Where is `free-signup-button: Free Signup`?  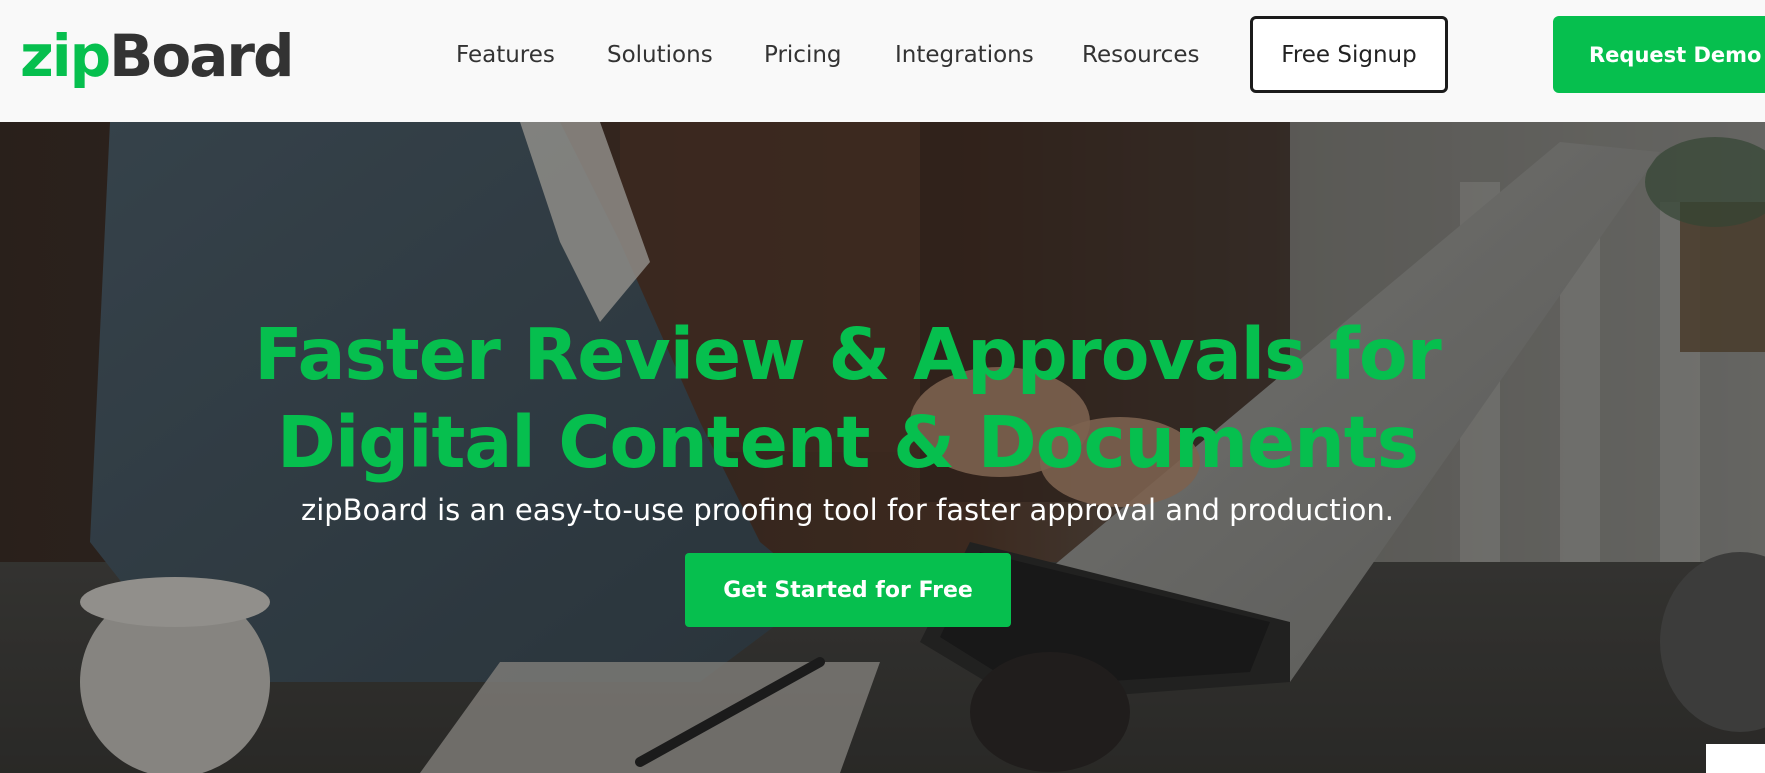
free-signup-button: Free Signup is located at coordinates (1349, 54).